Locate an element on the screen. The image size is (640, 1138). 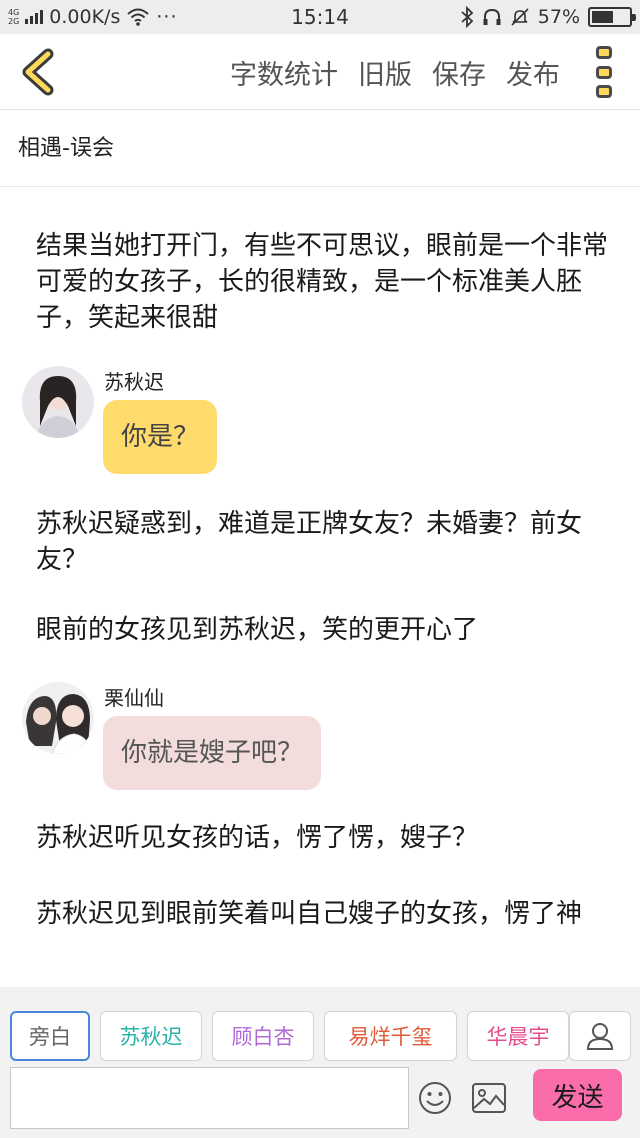
message-bubble: 你就是嫂子吧？ is located at coordinates (212, 753).